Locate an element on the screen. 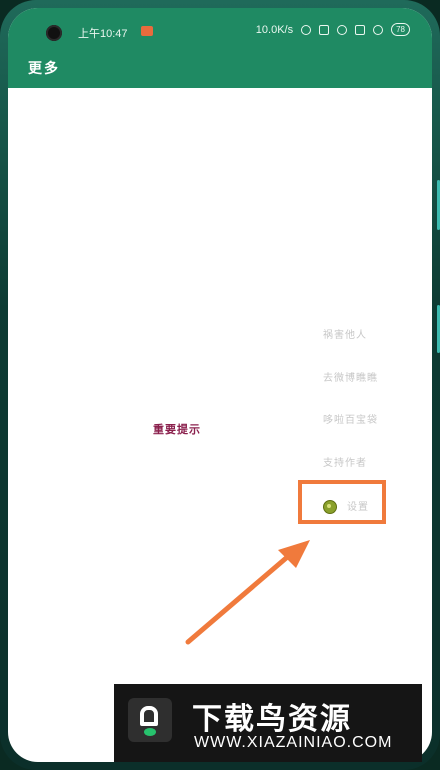 This screenshot has width=440, height=770. watermark-title: 下载鸟资源 is located at coordinates (272, 719).